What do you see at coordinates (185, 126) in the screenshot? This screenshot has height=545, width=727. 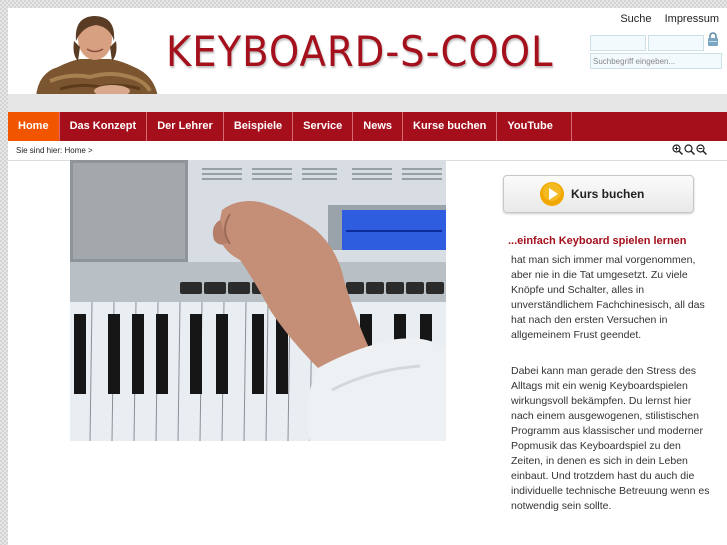 I see `nav-item-der-lehrer: Der Lehrer` at bounding box center [185, 126].